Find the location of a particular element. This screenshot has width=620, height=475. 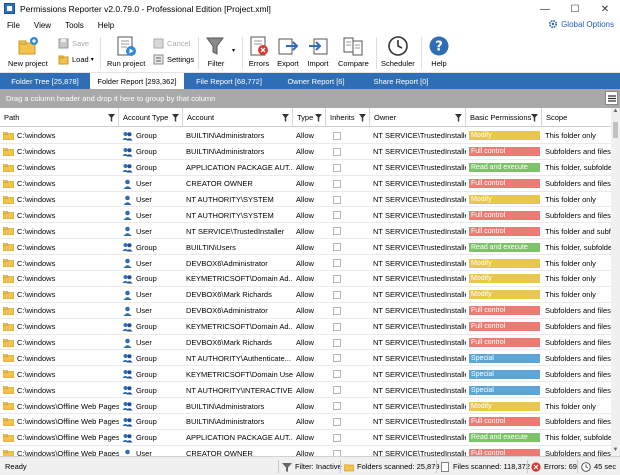

export-button: Export is located at coordinates (288, 51).